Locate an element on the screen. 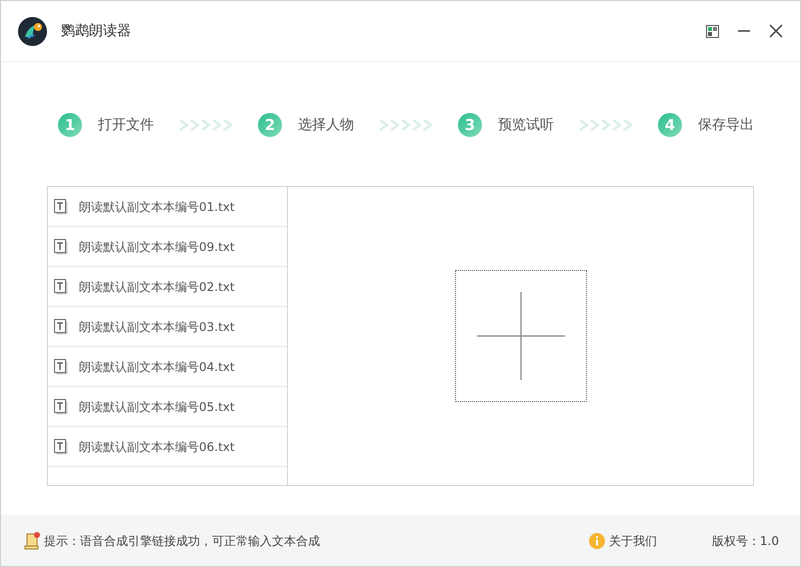  file-list-item: 朗读默认副文本本编号01.txt is located at coordinates (167, 207).